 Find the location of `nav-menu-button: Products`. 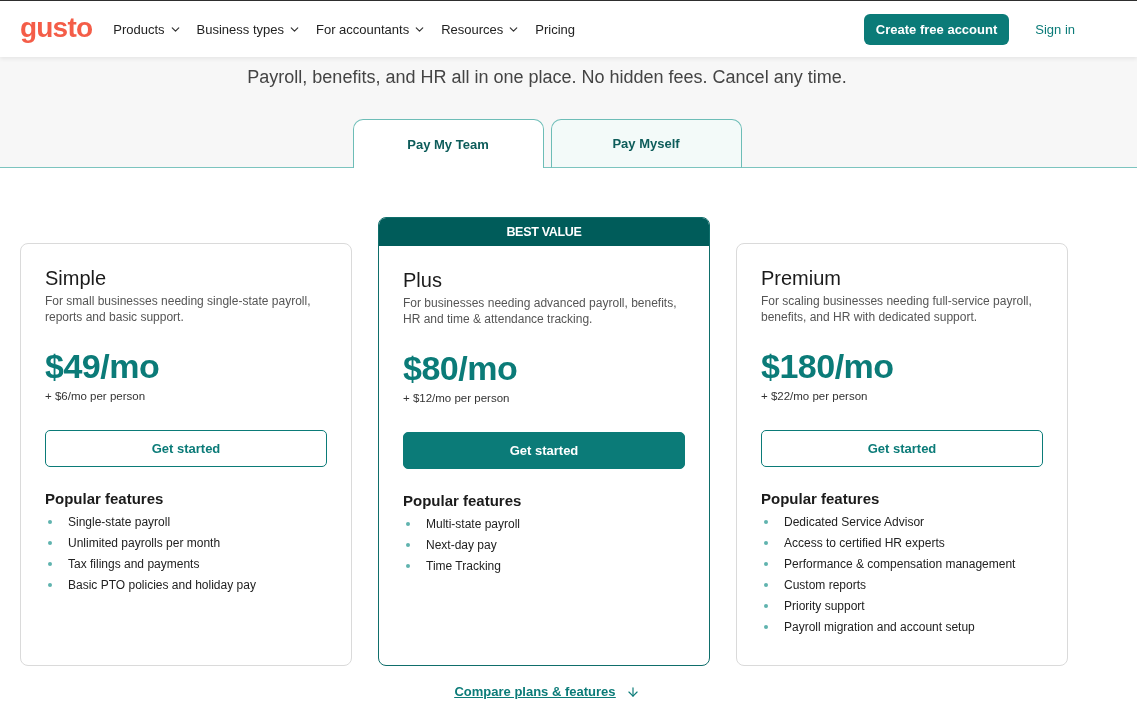

nav-menu-button: Products is located at coordinates (147, 29).